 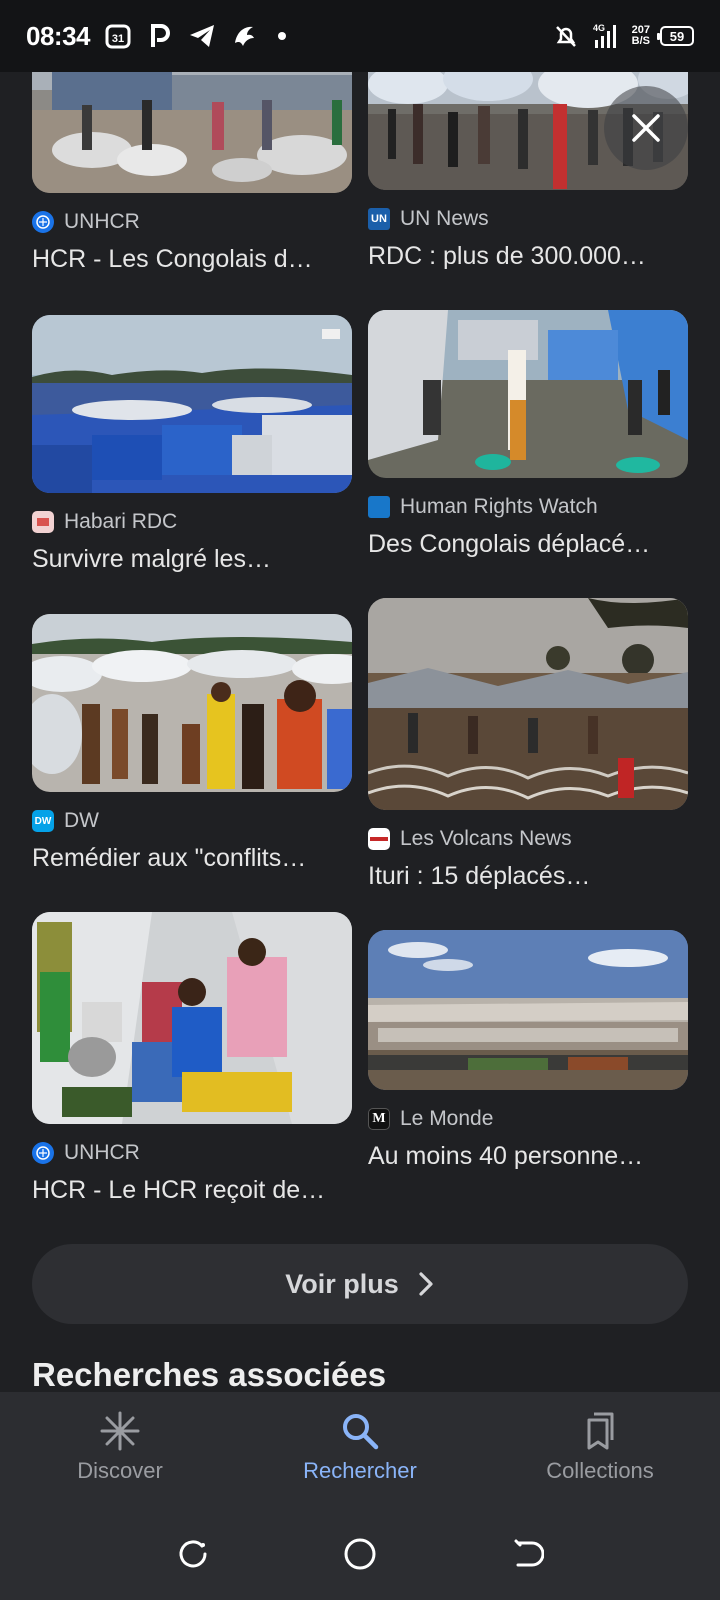 What do you see at coordinates (120, 1431) in the screenshot?
I see `asterisk-icon` at bounding box center [120, 1431].